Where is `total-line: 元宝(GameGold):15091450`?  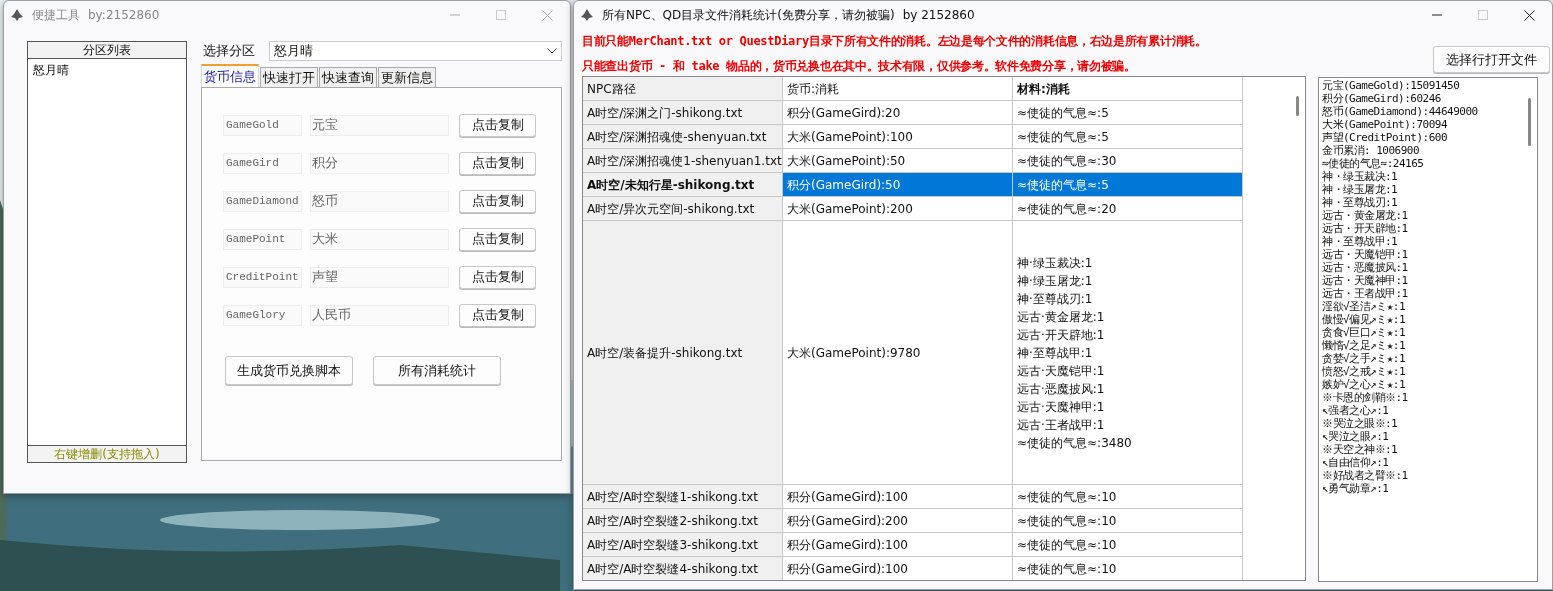 total-line: 元宝(GameGold):15091450 is located at coordinates (1391, 85).